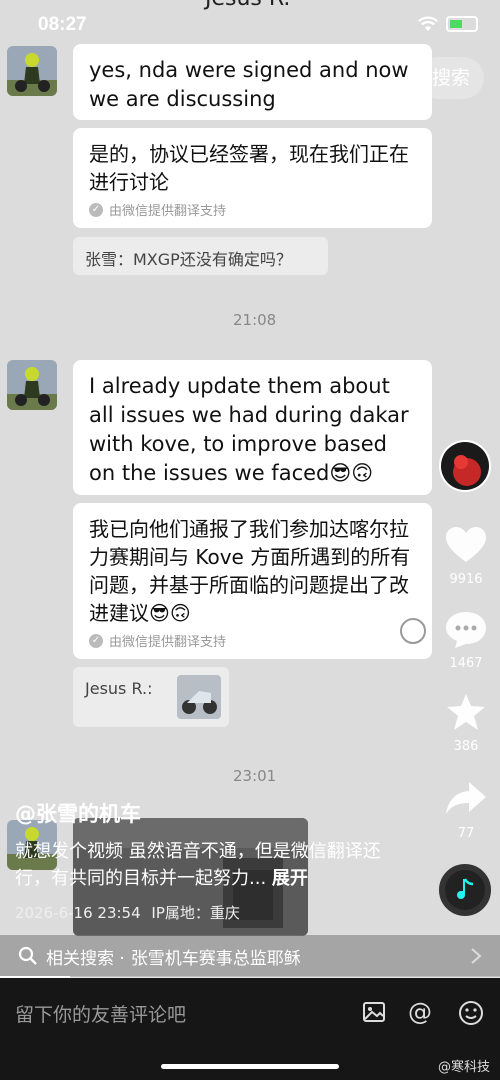 The height and width of the screenshot is (1080, 500). I want to click on translation-bubble: 是的，协议已经签署，现在我们正在进行讨论 ✓ 由微信提供翻译支持, so click(252, 178).